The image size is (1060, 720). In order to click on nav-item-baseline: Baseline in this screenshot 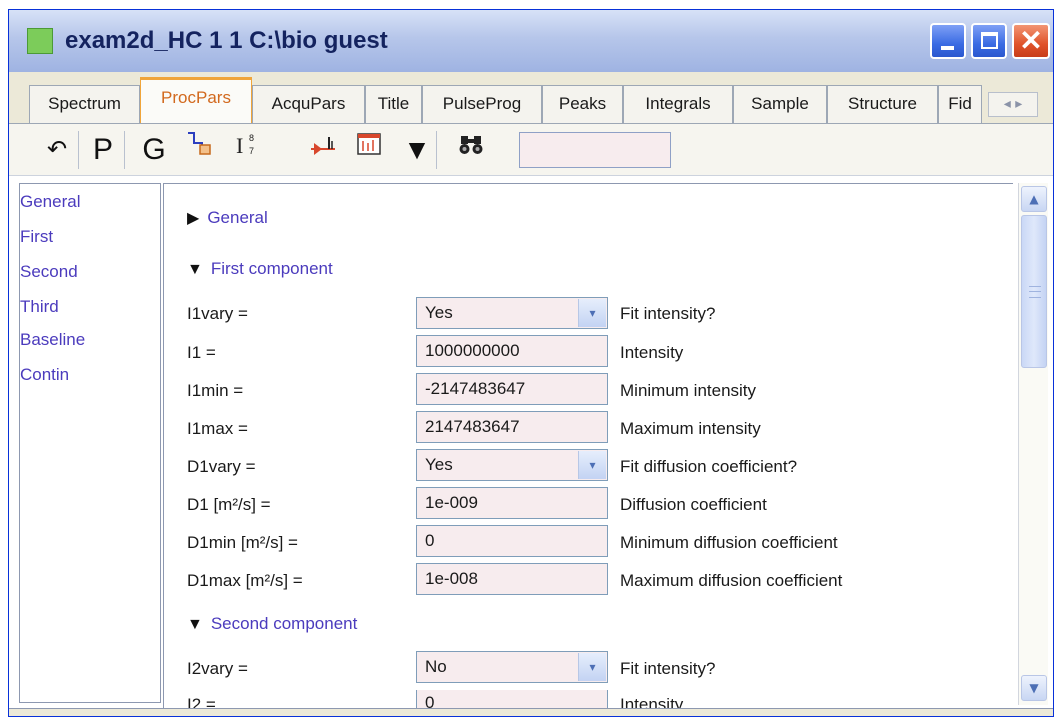, I will do `click(52, 340)`.